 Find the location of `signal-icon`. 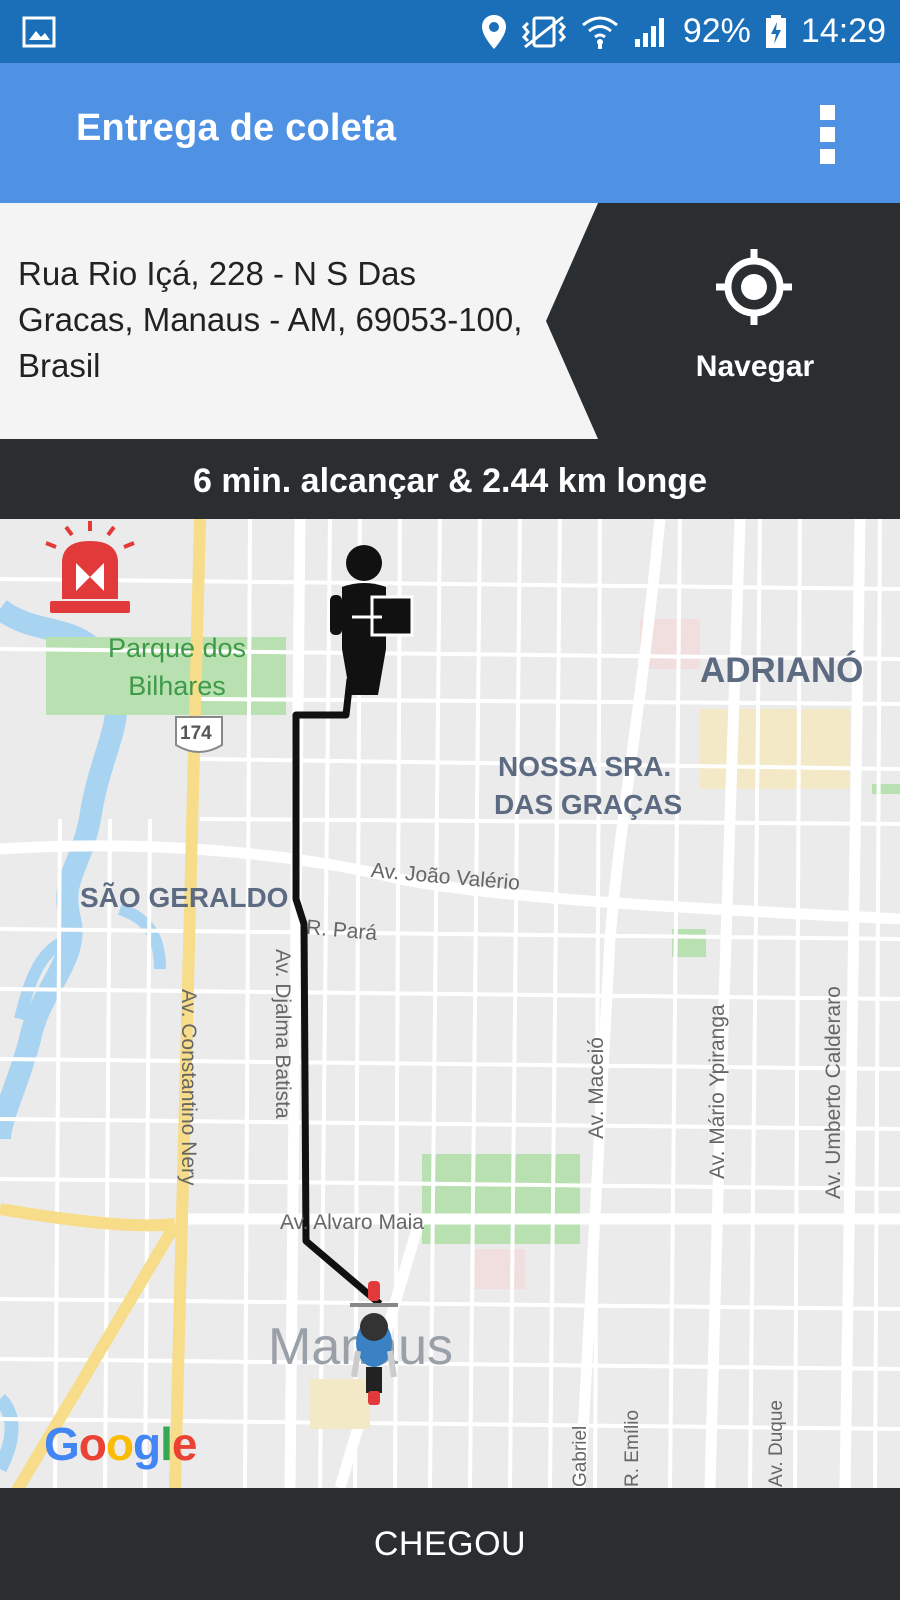

signal-icon is located at coordinates (649, 32).